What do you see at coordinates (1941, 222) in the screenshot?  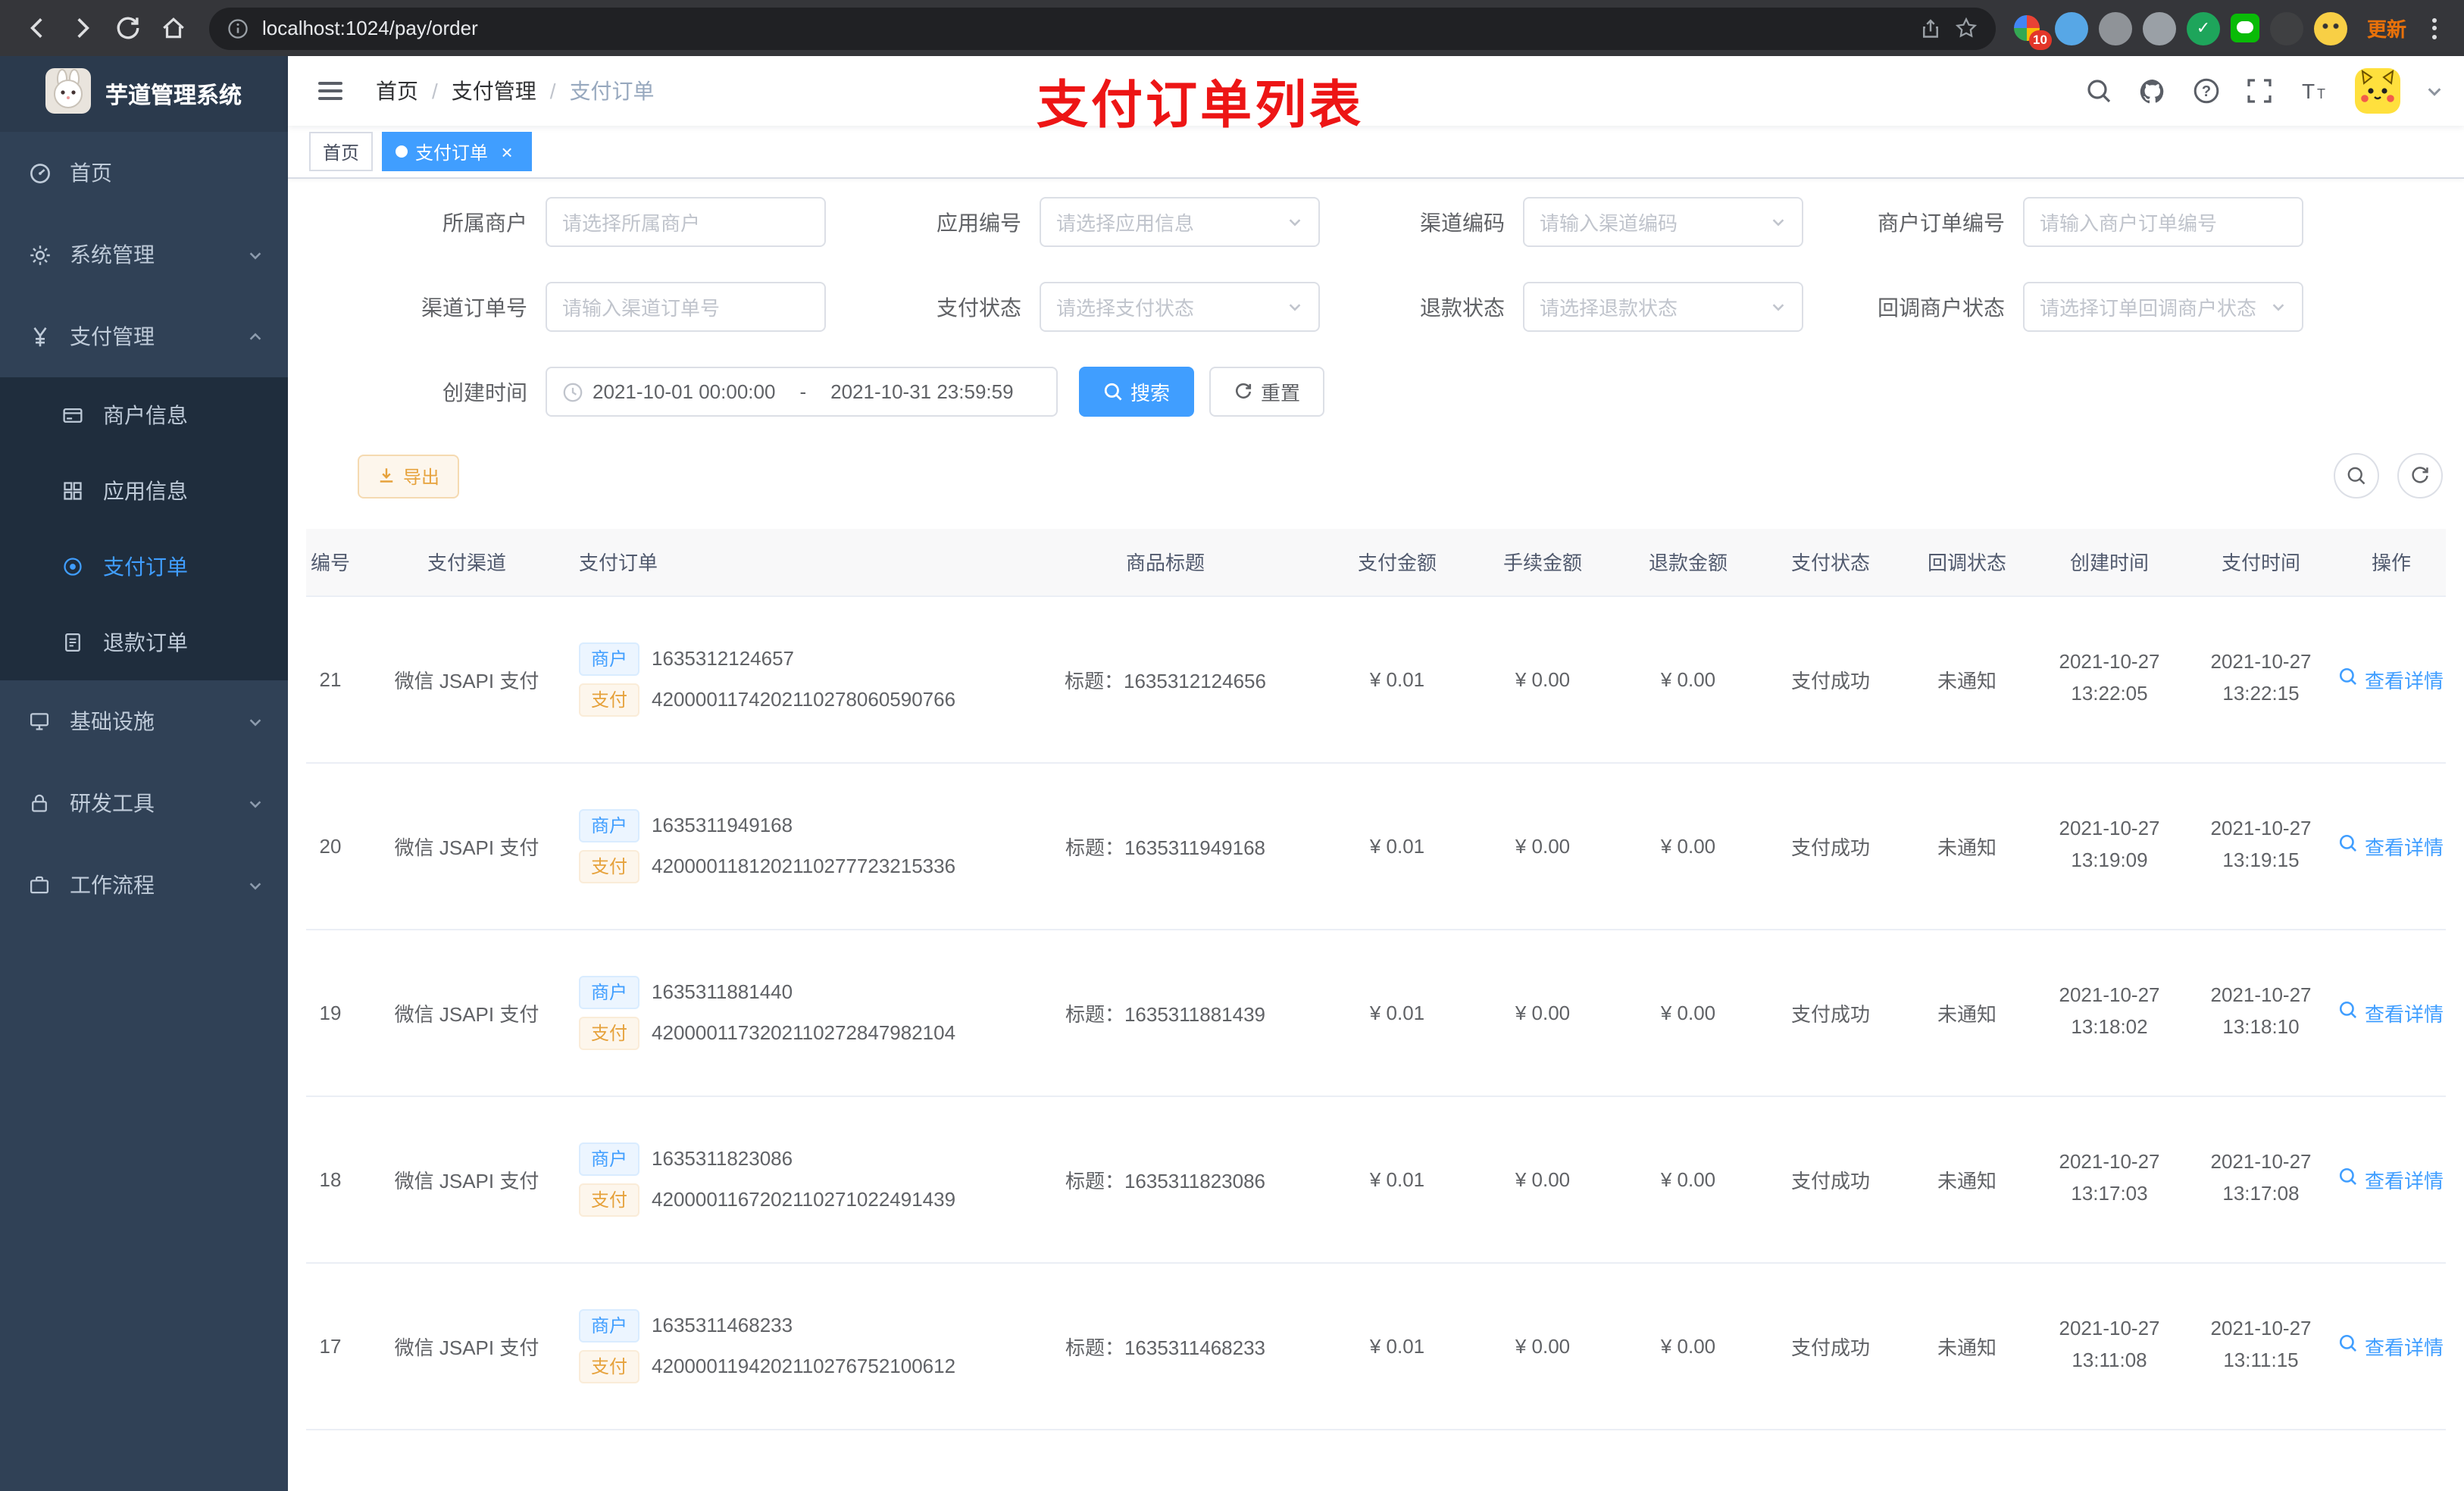 I see `filter-label: 商户订单编号` at bounding box center [1941, 222].